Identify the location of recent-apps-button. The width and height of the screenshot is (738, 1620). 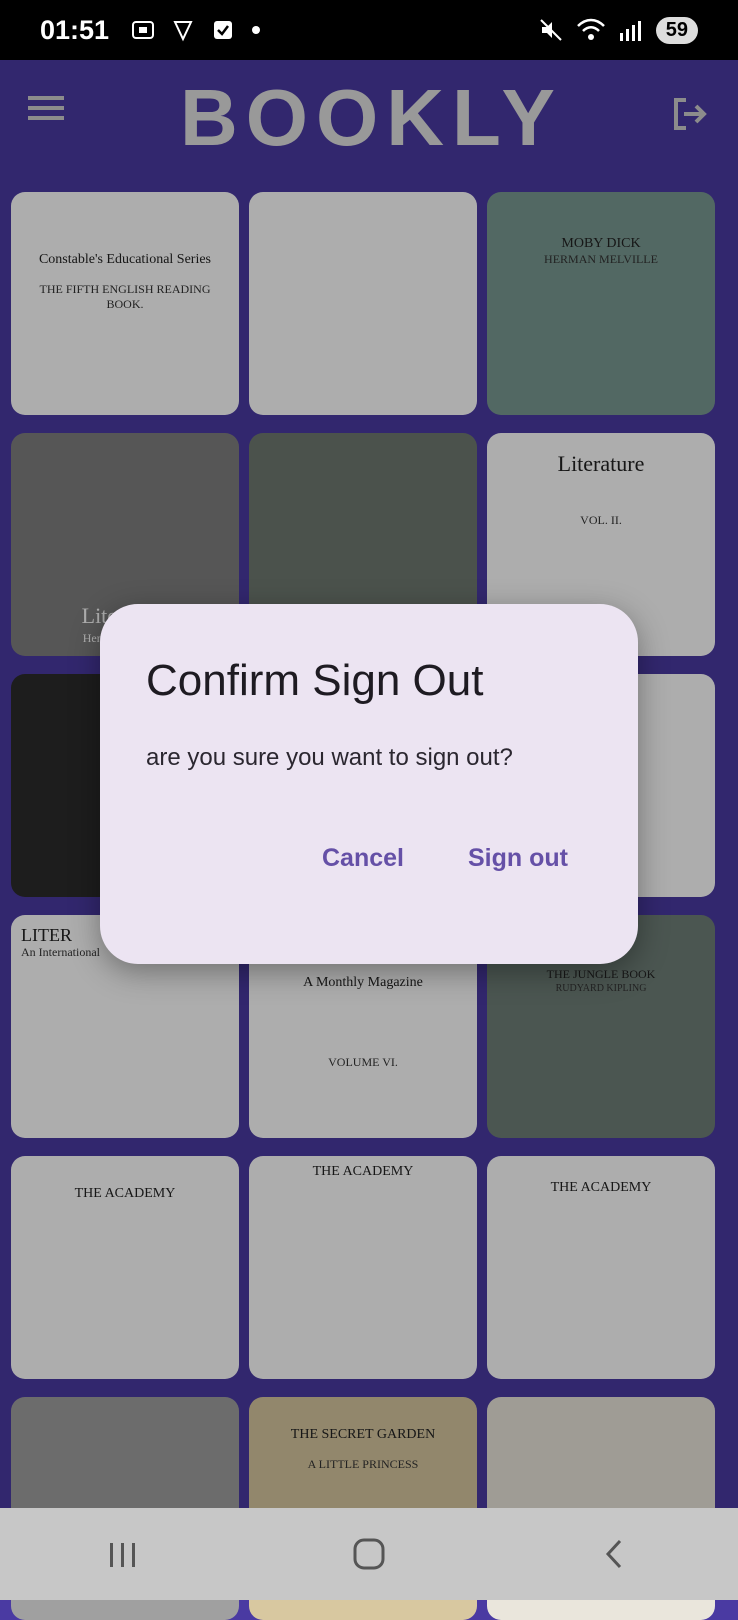
(123, 1554).